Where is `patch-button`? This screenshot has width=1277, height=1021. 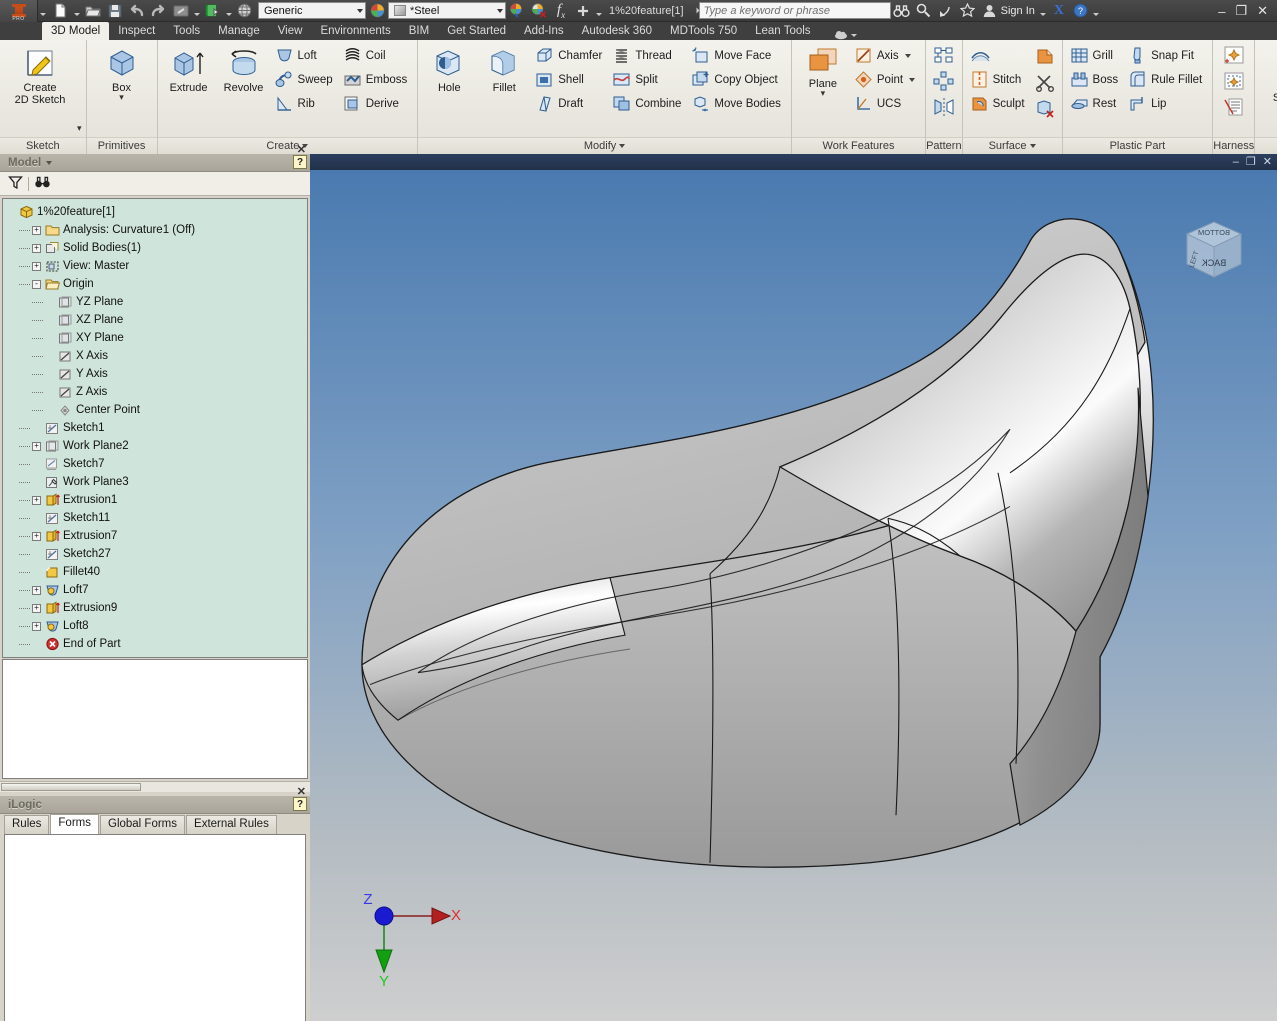
patch-button is located at coordinates (1045, 56).